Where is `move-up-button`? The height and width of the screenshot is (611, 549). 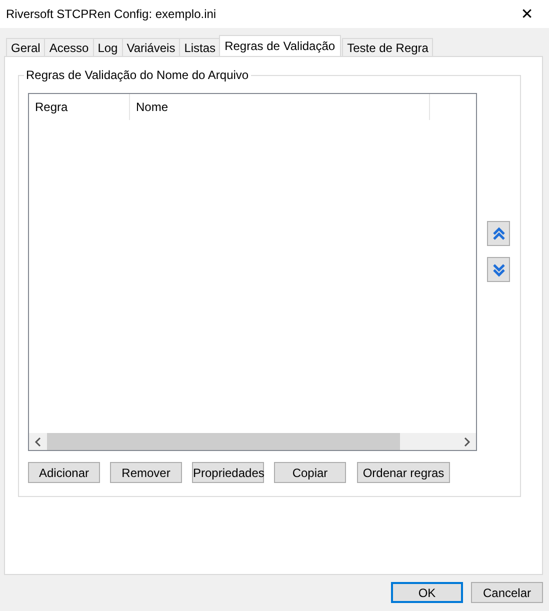 move-up-button is located at coordinates (498, 233).